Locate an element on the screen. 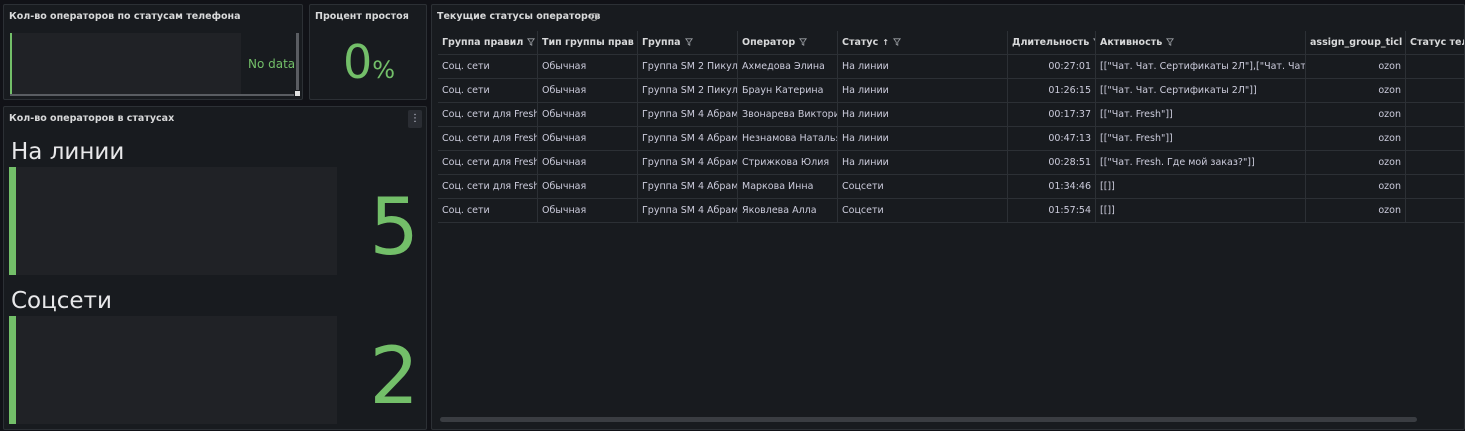 This screenshot has width=1465, height=431. table-cell: 01:26:15 is located at coordinates (1052, 91).